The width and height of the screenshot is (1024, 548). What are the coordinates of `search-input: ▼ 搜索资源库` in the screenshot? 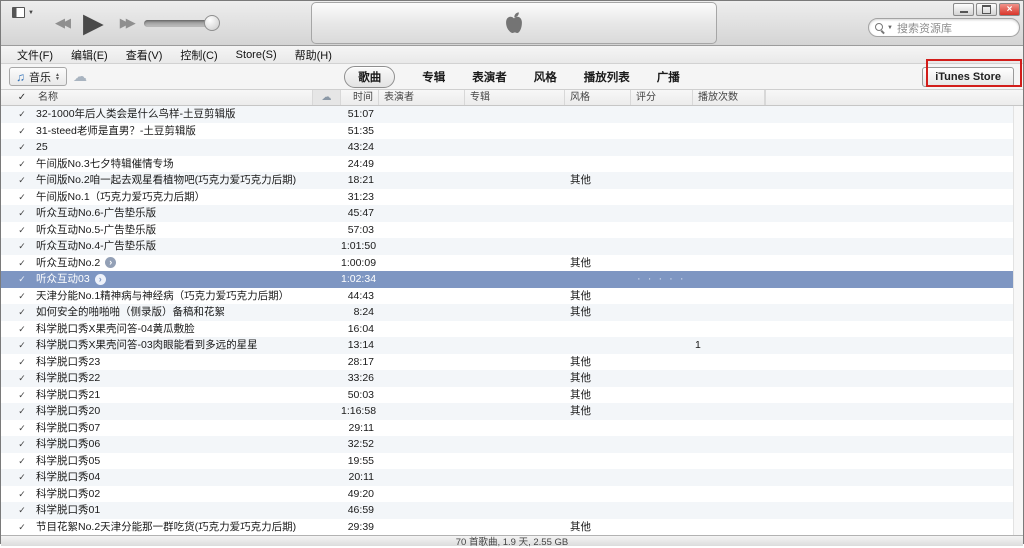 It's located at (944, 27).